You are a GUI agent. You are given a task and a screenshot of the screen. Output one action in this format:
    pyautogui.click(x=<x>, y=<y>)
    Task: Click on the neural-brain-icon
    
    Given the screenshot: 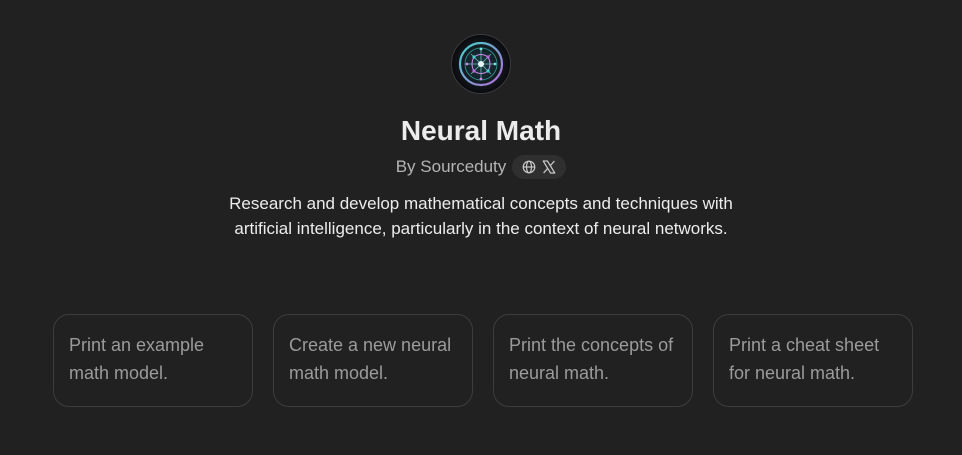 What is the action you would take?
    pyautogui.click(x=481, y=64)
    